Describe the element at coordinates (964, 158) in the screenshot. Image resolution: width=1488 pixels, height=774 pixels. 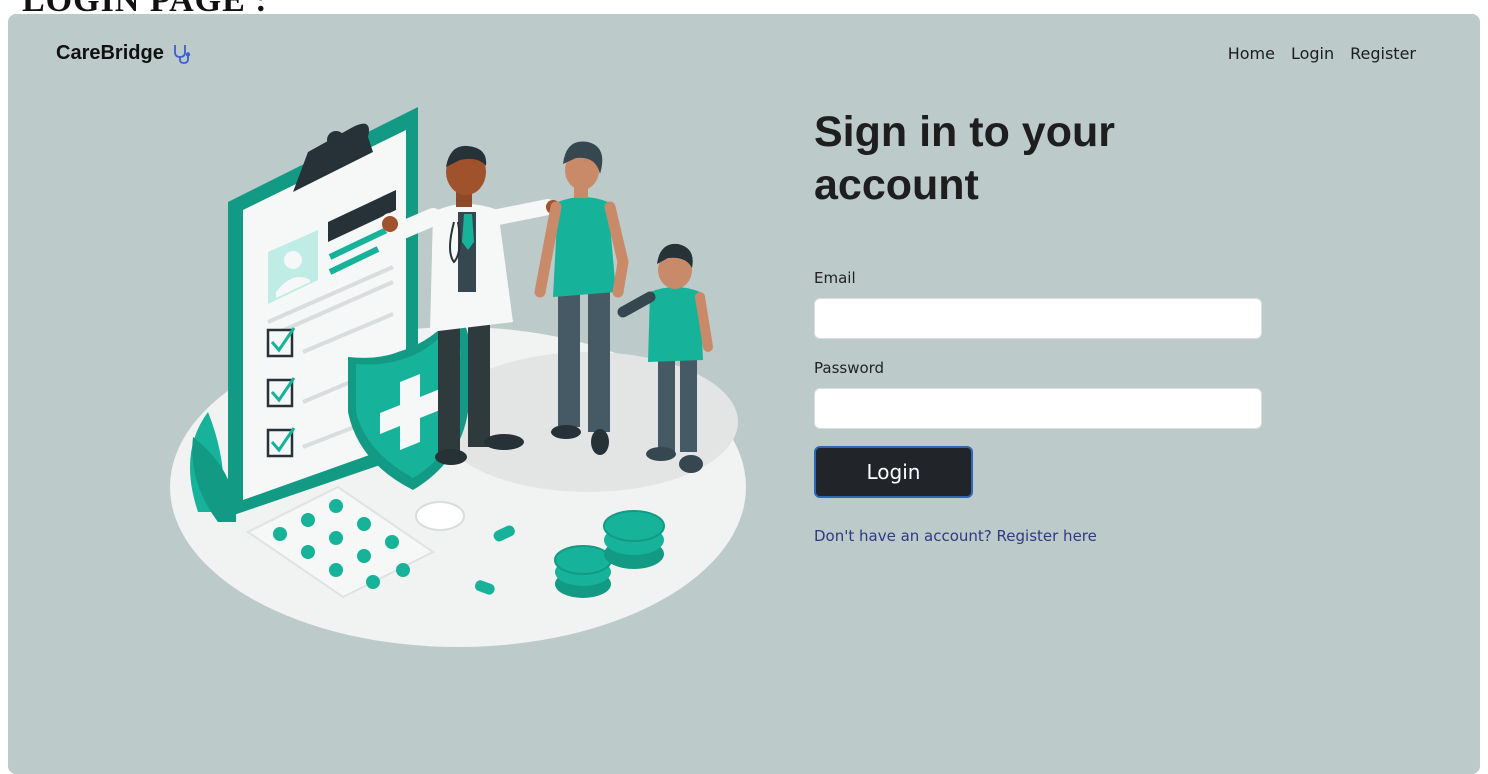
I see `page-title: Sign in to your account` at that location.